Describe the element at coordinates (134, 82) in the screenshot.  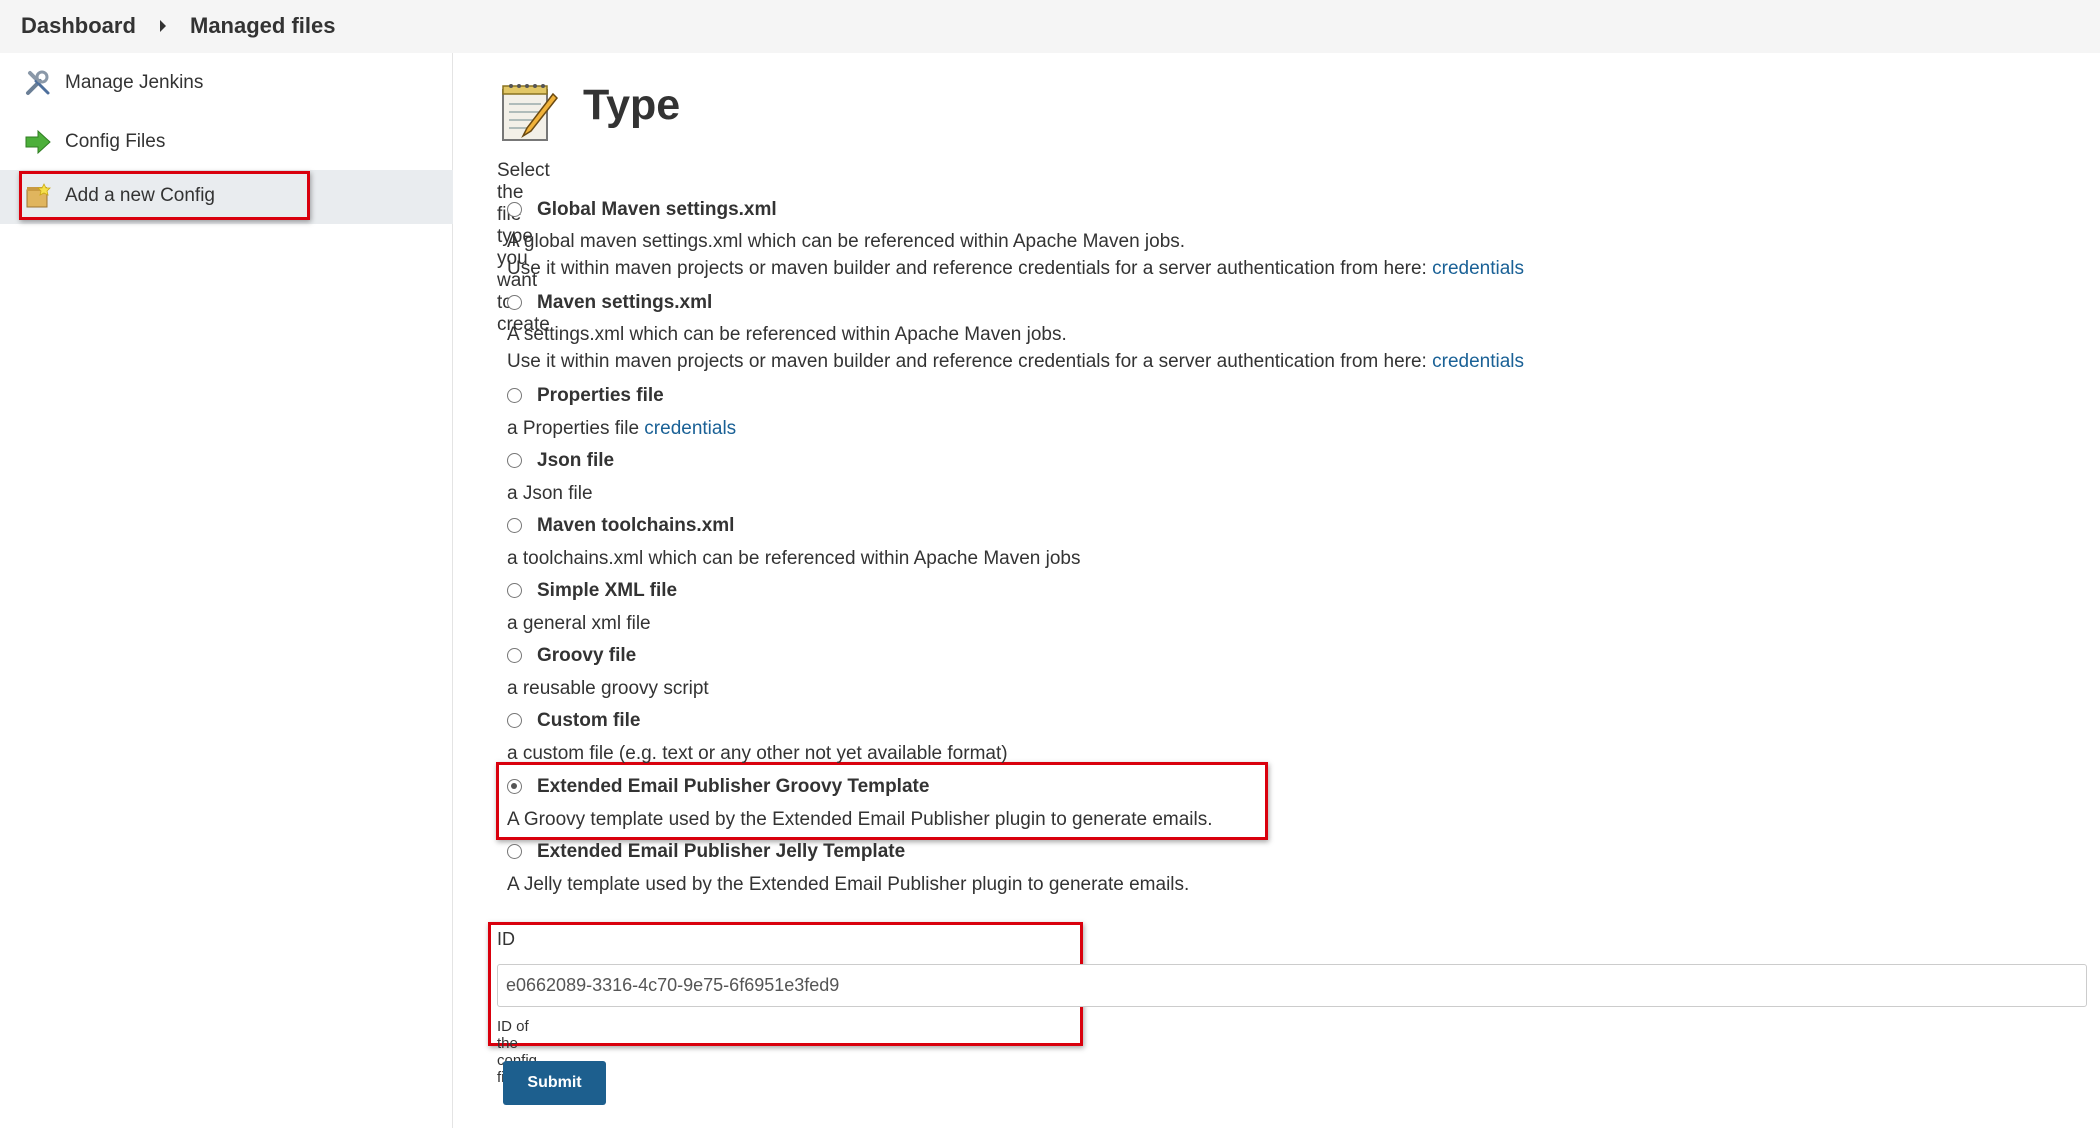
I see `sidebar-item-label: Manage Jenkins` at that location.